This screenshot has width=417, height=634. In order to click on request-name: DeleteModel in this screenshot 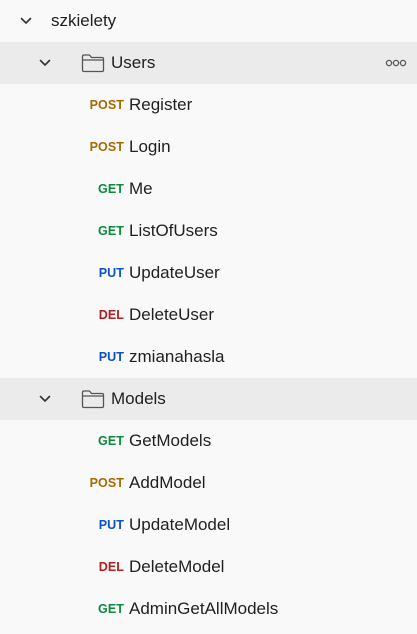, I will do `click(177, 566)`.